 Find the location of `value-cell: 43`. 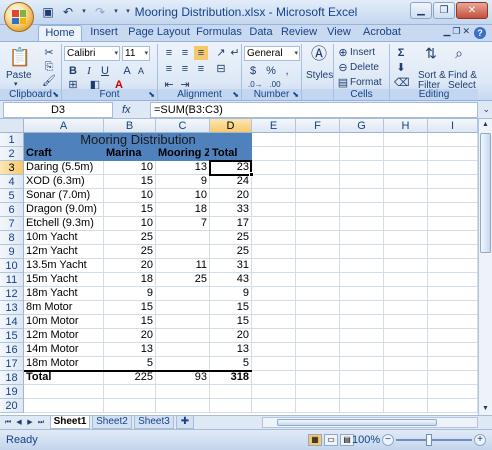

value-cell: 43 is located at coordinates (231, 280).